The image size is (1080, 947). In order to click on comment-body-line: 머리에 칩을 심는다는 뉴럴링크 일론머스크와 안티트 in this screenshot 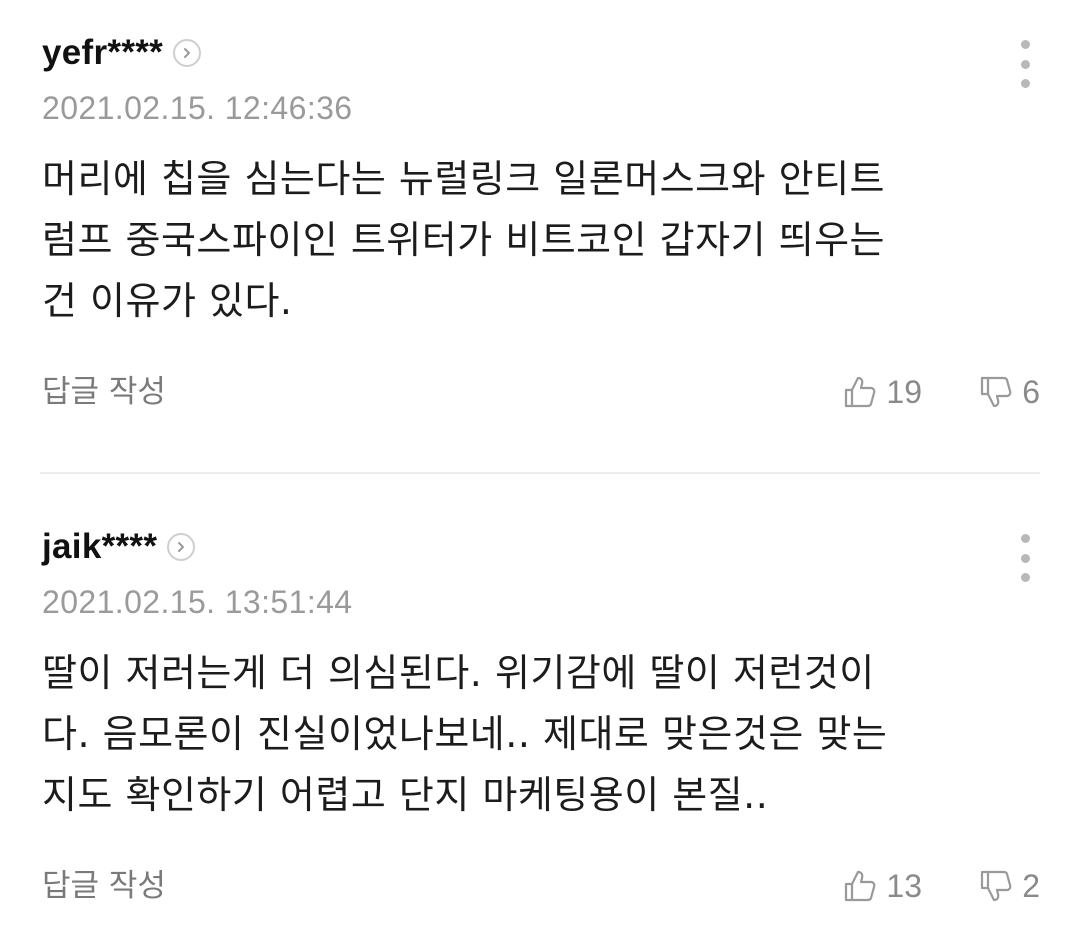, I will do `click(464, 179)`.